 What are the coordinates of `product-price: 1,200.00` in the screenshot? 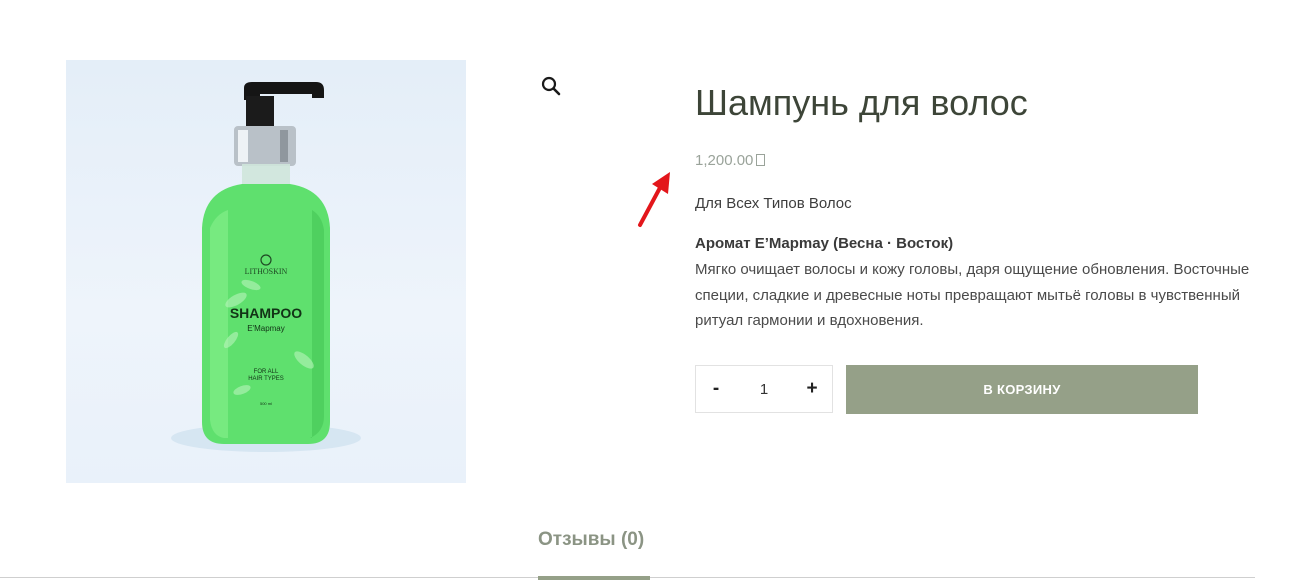 It's located at (730, 160).